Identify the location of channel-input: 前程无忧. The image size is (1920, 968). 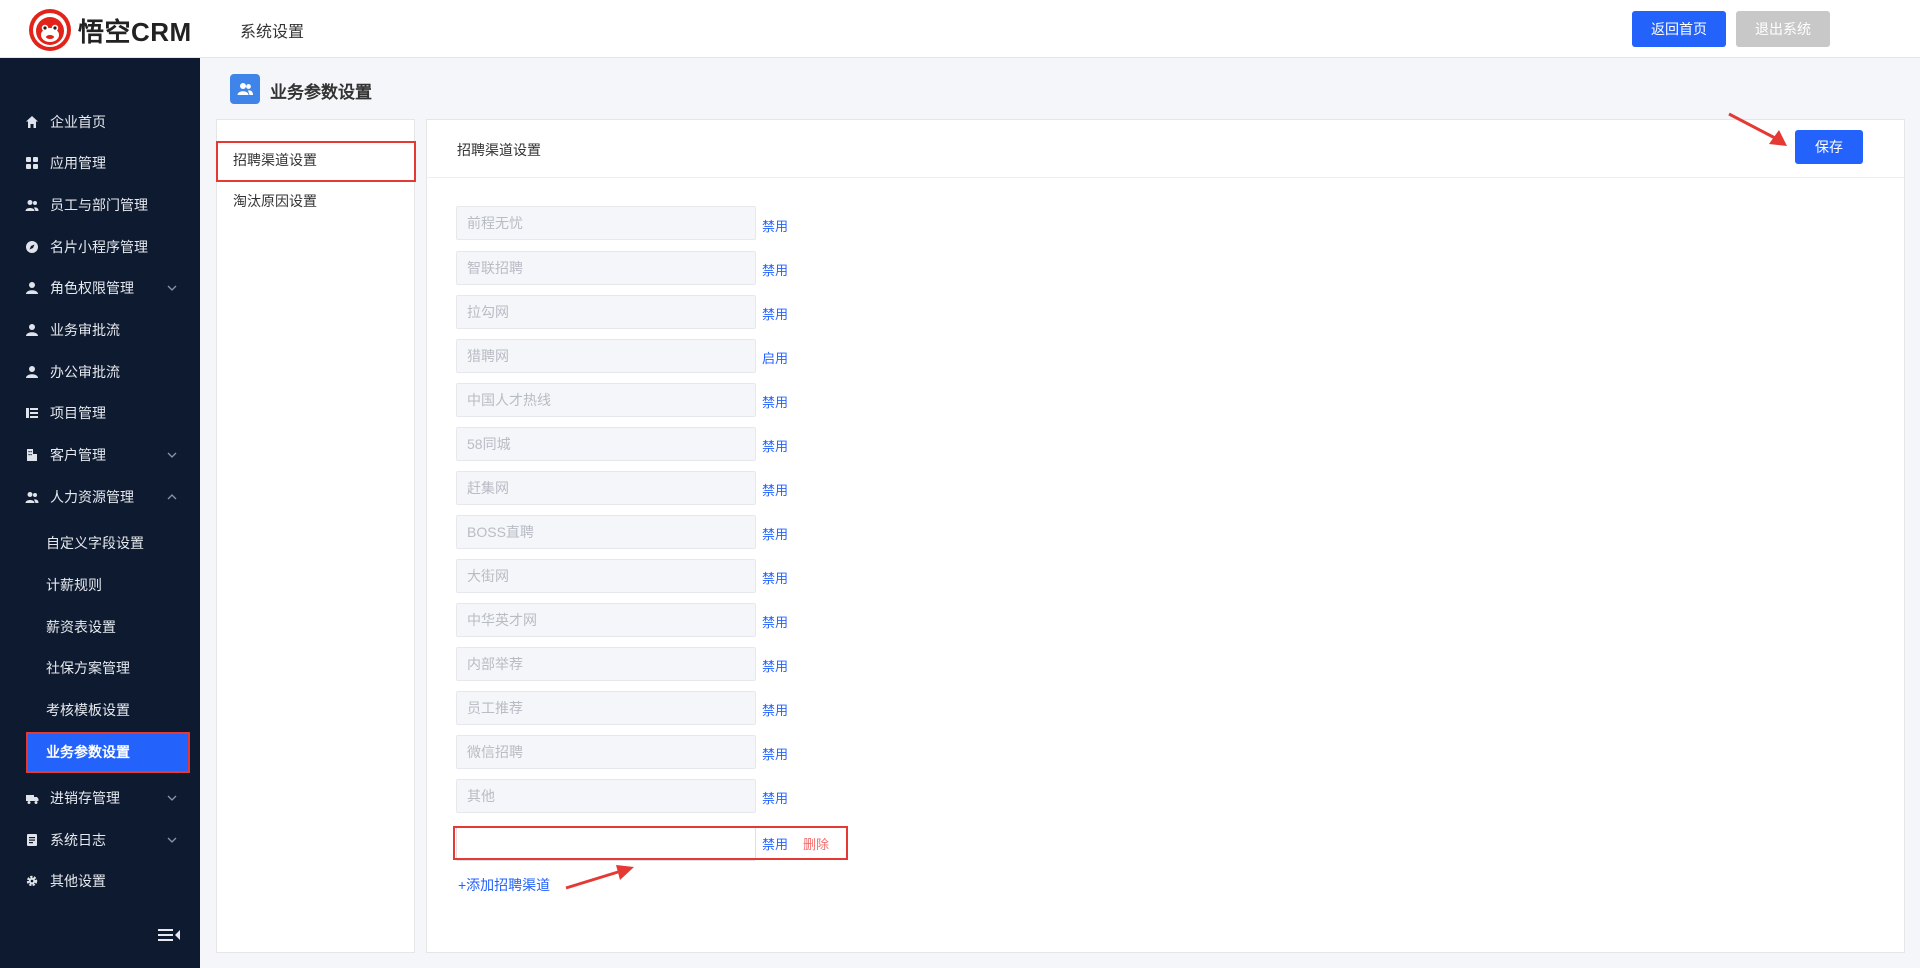
(606, 223).